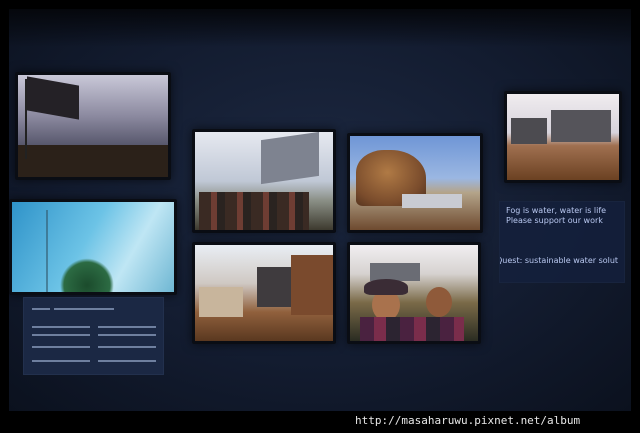  Describe the element at coordinates (93, 336) in the screenshot. I see `info-placard` at that location.